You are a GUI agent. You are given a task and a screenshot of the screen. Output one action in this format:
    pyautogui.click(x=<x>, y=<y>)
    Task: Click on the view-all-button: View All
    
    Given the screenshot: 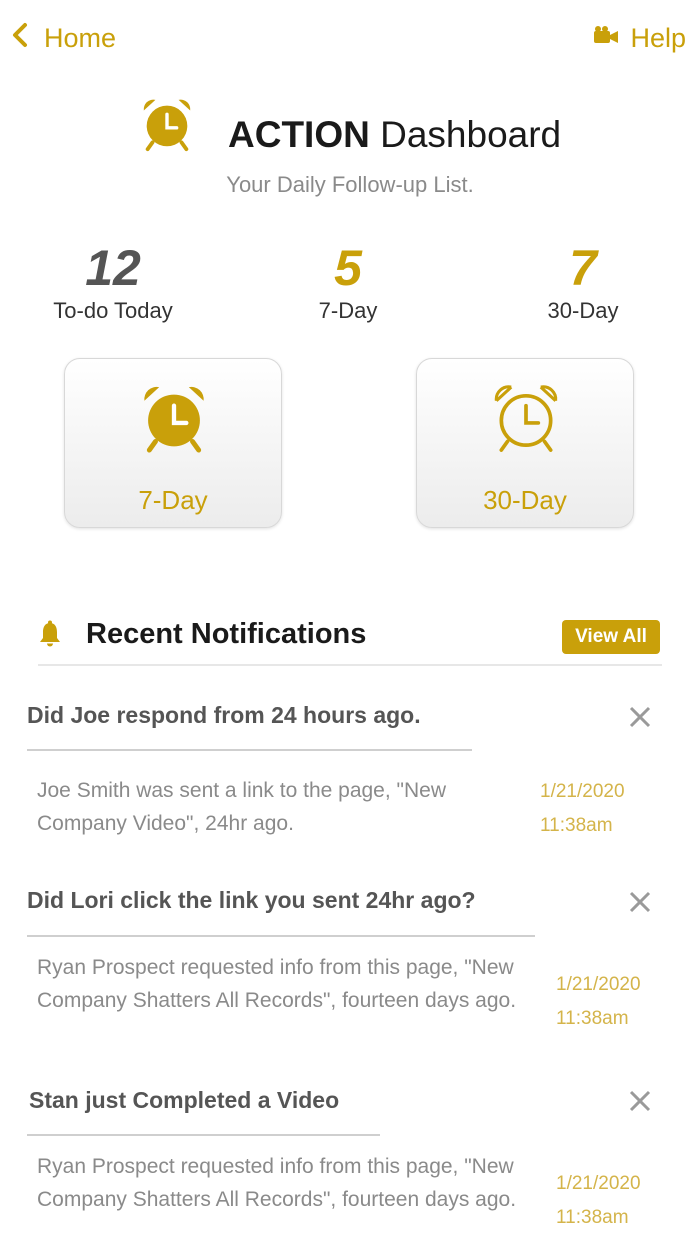 What is the action you would take?
    pyautogui.click(x=611, y=637)
    